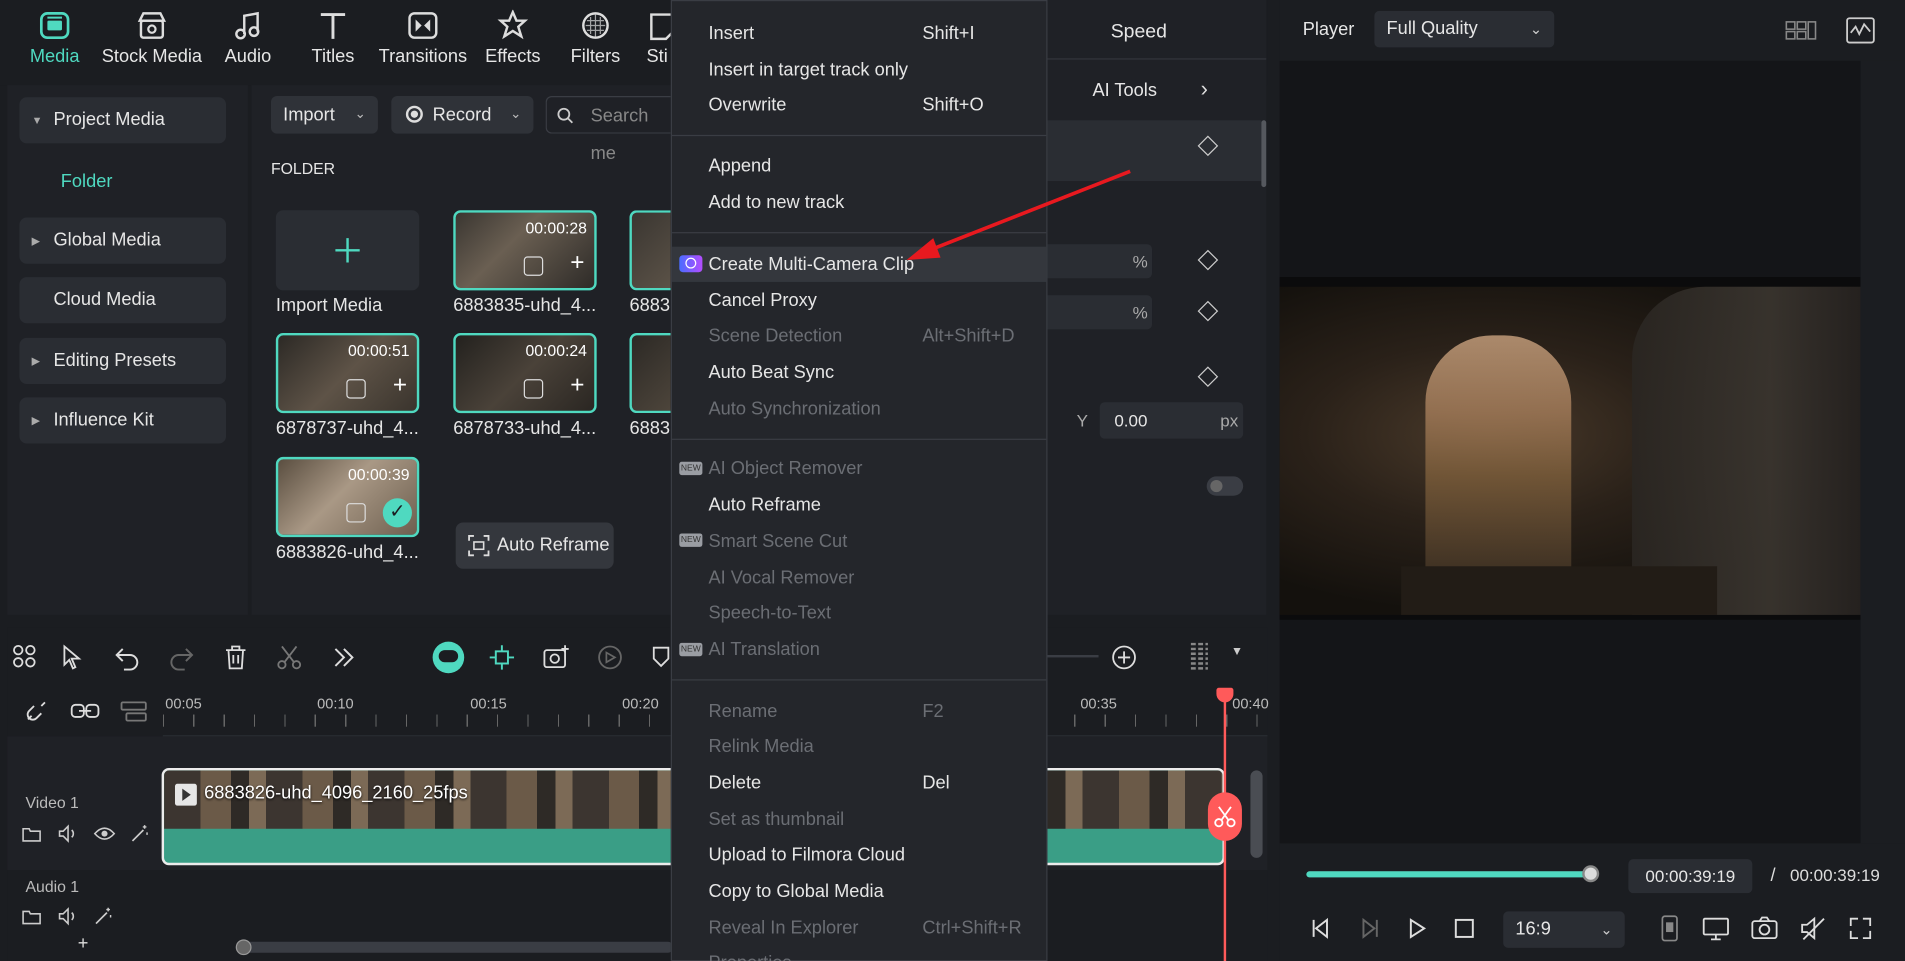 The height and width of the screenshot is (961, 1905). Describe the element at coordinates (734, 783) in the screenshot. I see `menu-item-delete: Delete` at that location.